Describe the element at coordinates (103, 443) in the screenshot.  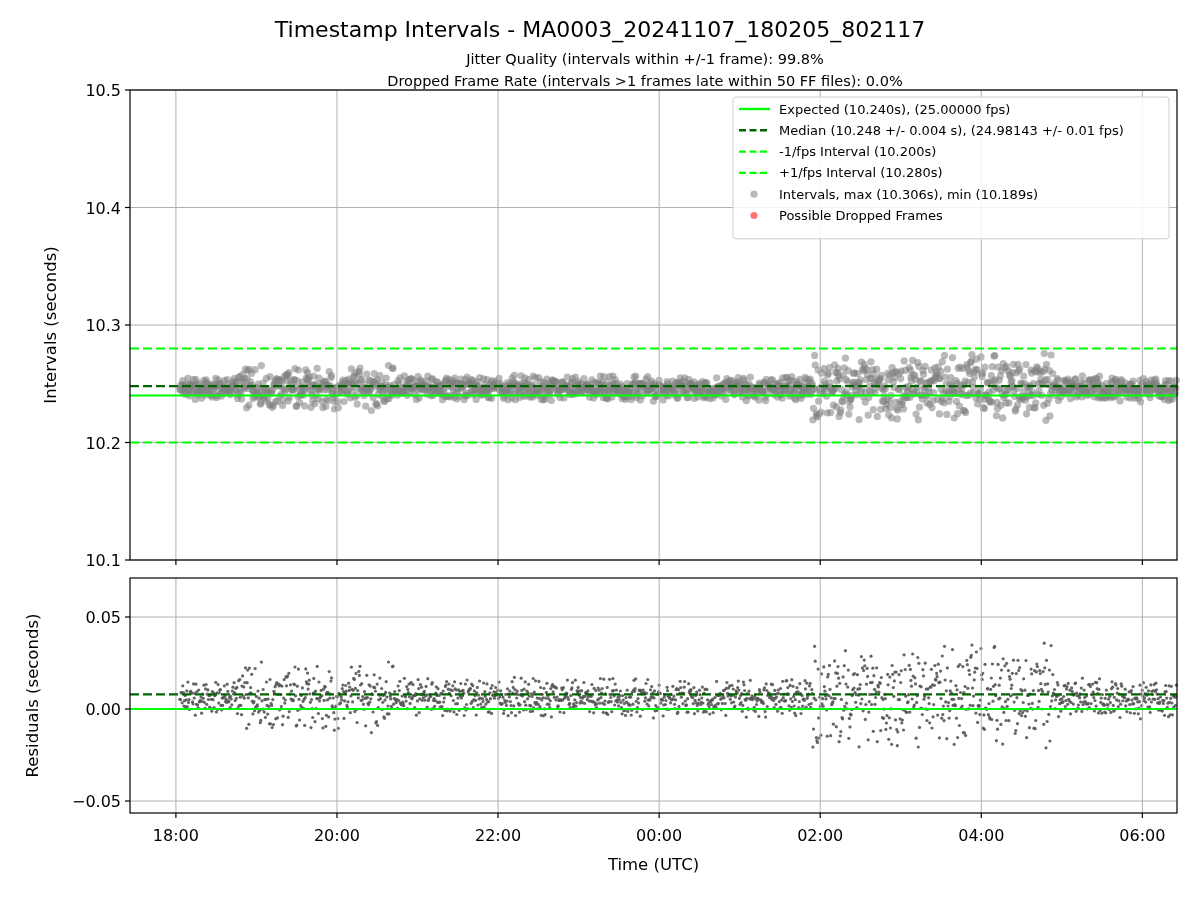
I see `y-tick-label: 10.2` at that location.